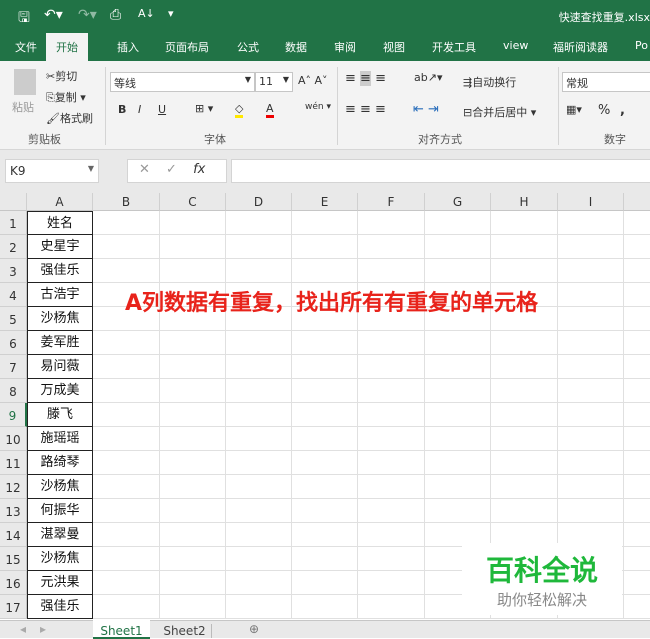  I want to click on row-header: 2, so click(13, 247).